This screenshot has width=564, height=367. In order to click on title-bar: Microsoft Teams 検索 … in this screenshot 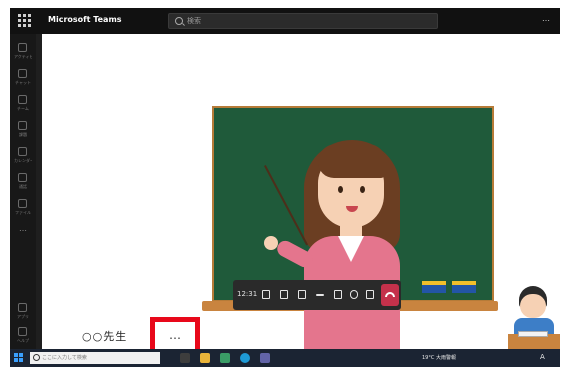, I will do `click(285, 21)`.